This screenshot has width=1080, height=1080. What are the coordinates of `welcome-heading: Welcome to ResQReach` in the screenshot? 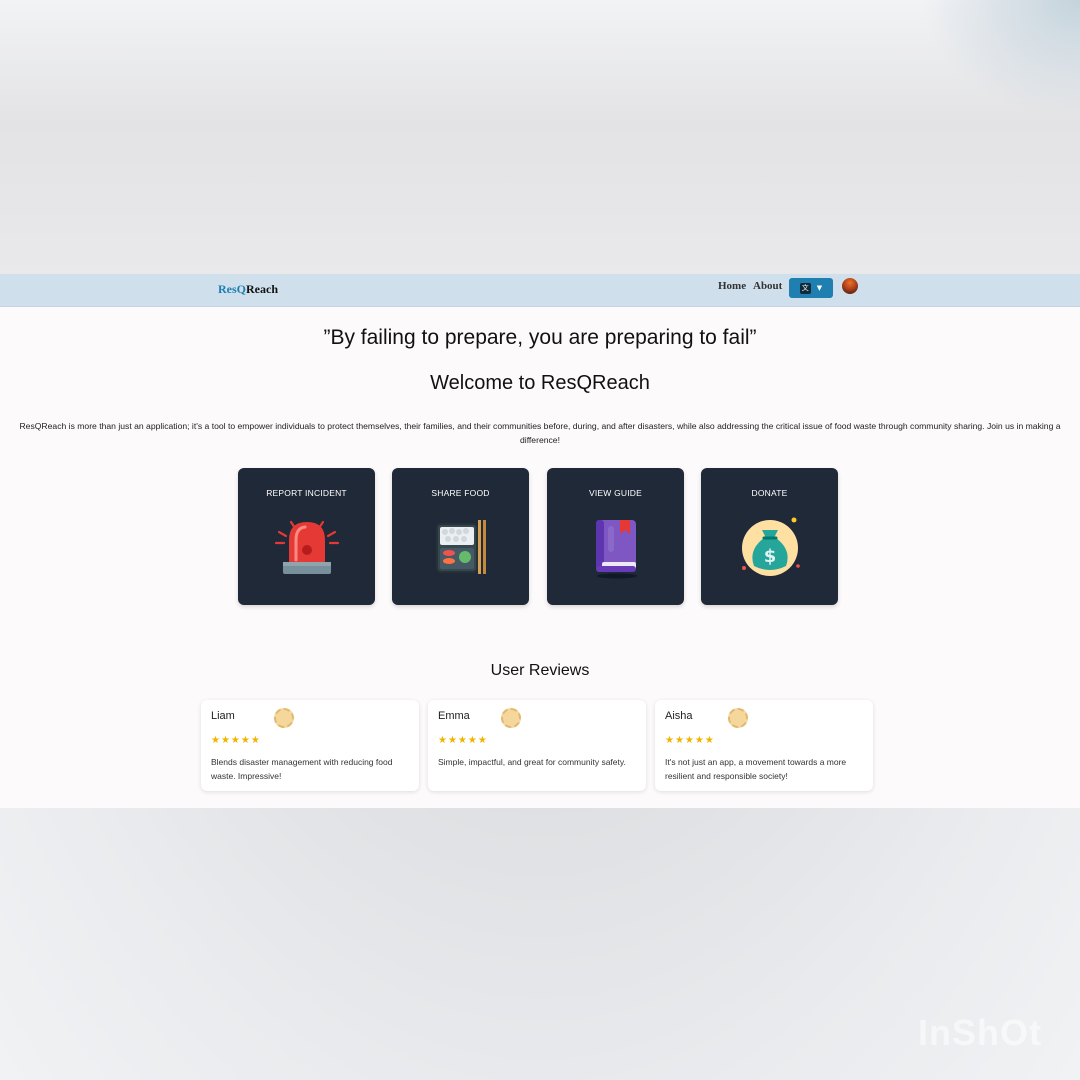 It's located at (540, 383).